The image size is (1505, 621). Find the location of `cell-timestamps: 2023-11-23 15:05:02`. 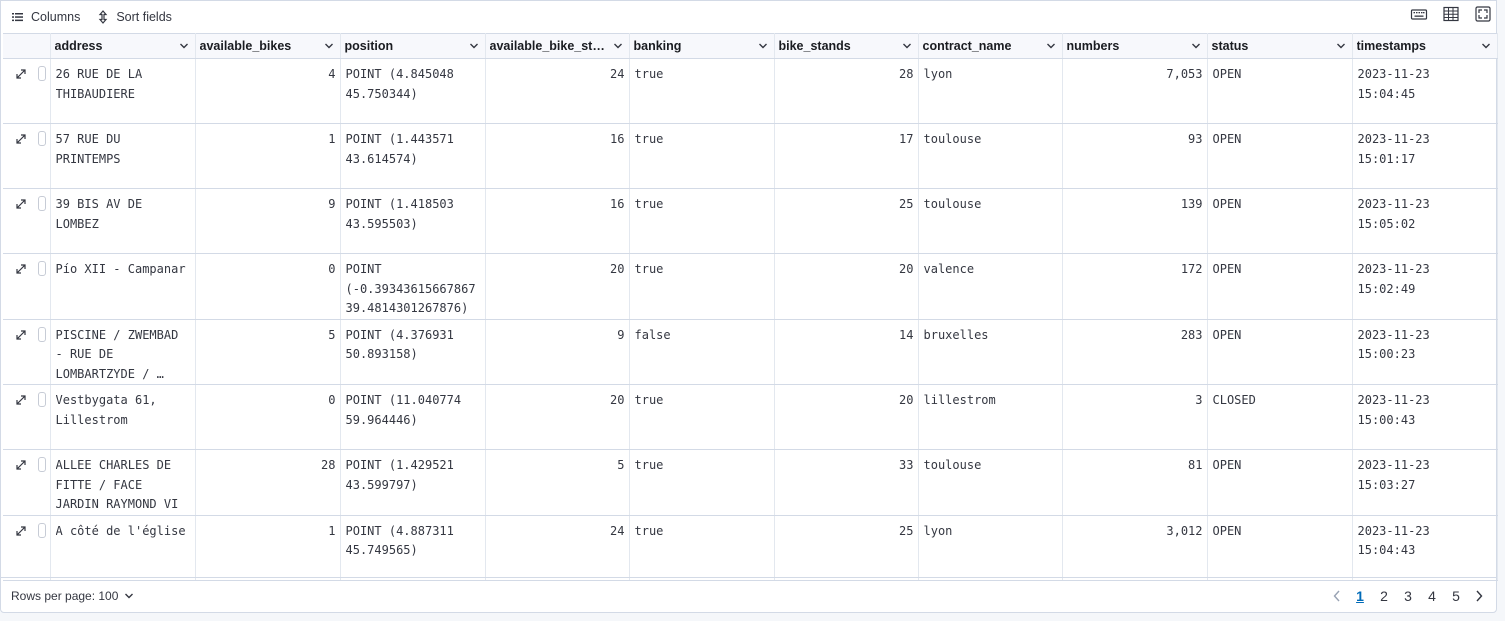

cell-timestamps: 2023-11-23 15:05:02 is located at coordinates (1425, 221).